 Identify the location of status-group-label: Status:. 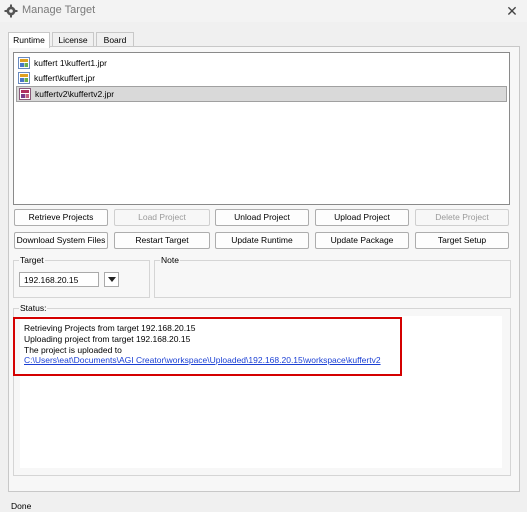
(33, 308).